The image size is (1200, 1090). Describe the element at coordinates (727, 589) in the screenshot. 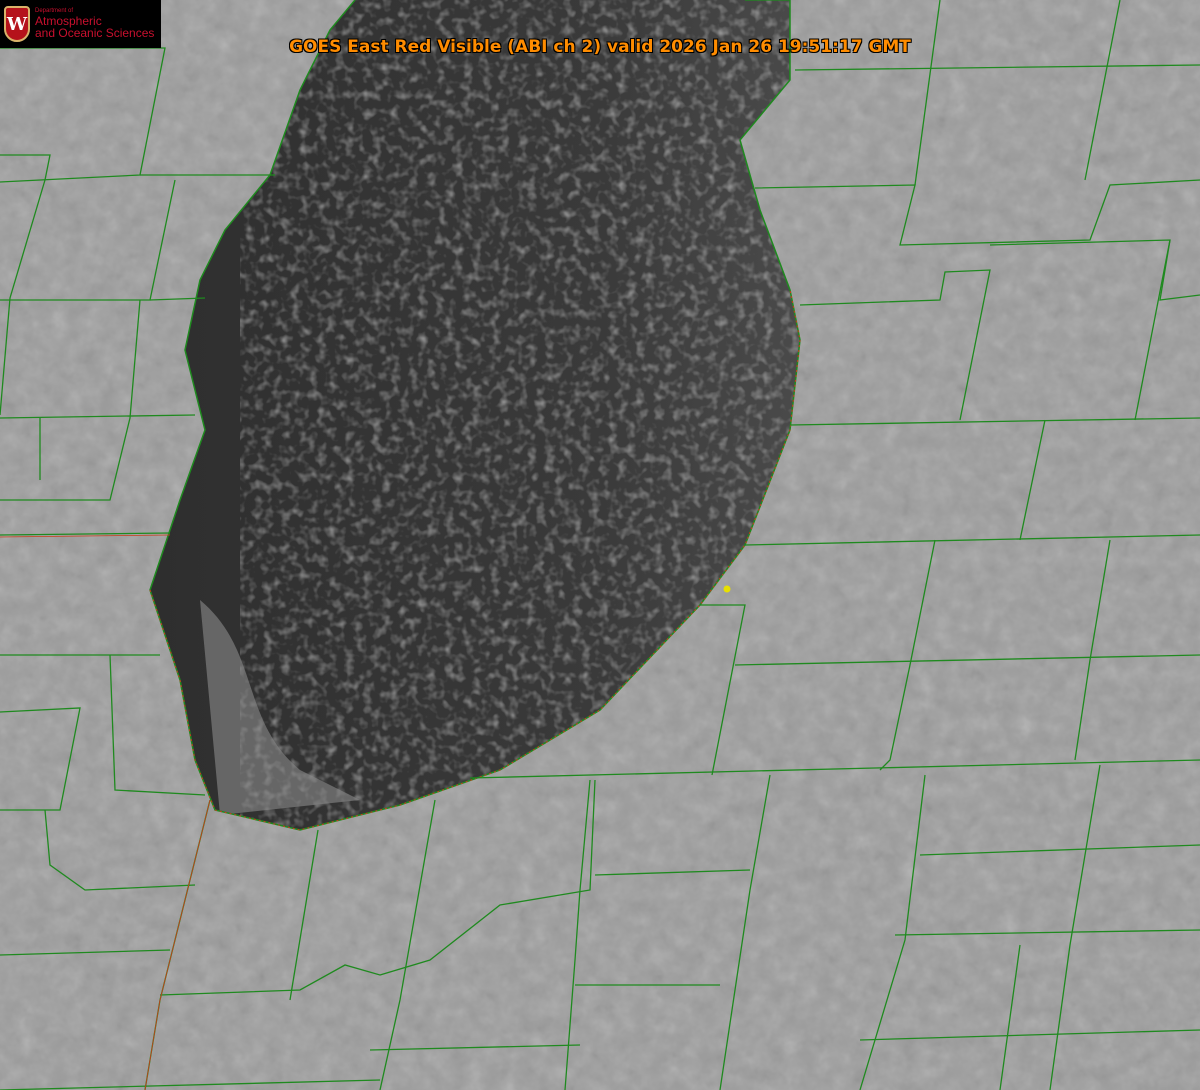

I see `location-marker` at that location.